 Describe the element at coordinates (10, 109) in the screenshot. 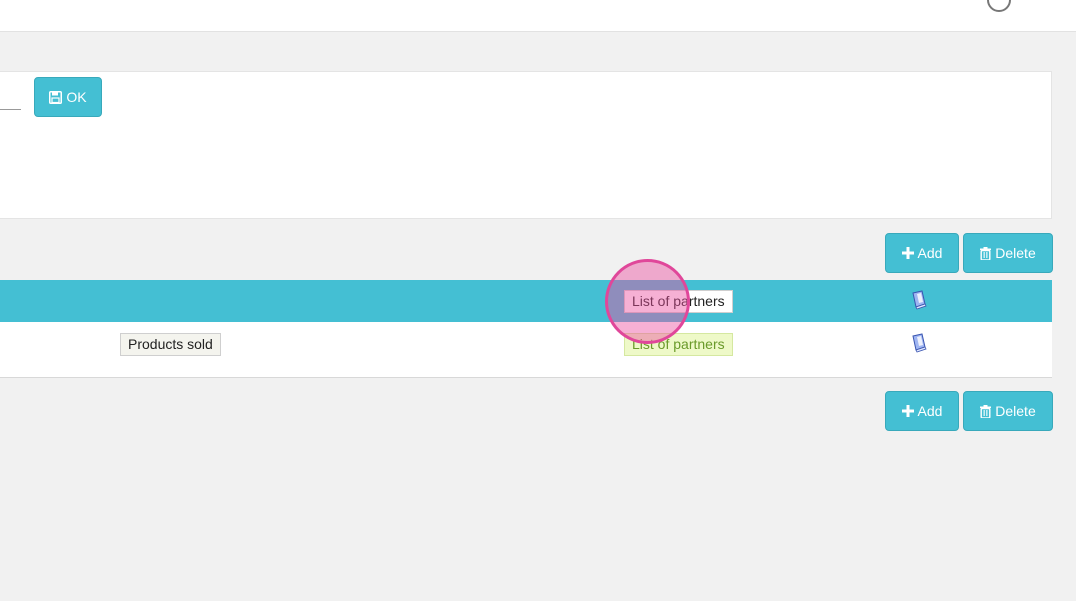

I see `text-field-underline` at that location.